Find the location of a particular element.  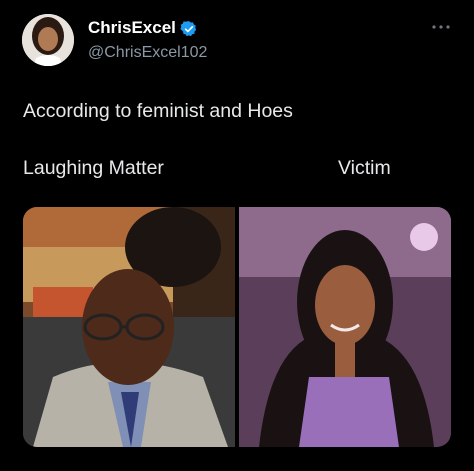

avatar-image is located at coordinates (48, 40).